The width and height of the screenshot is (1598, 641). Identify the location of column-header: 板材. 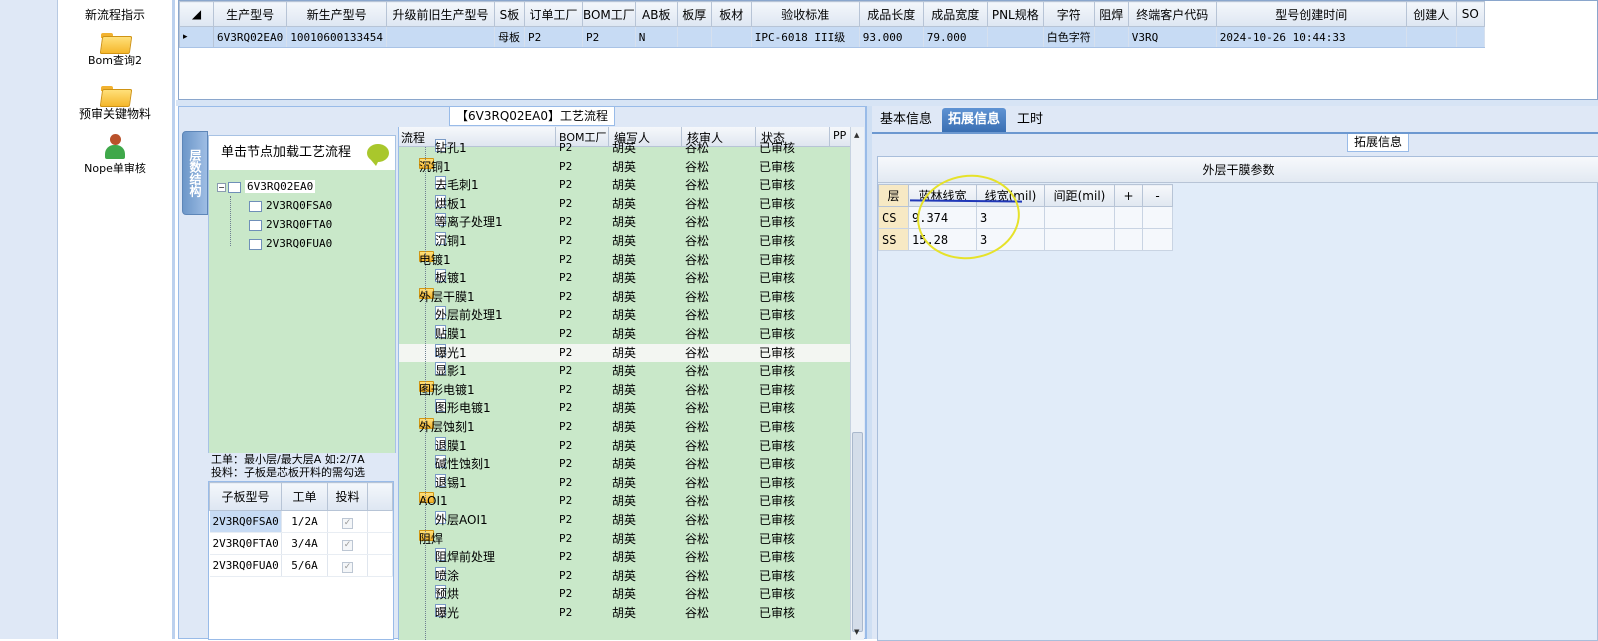
(731, 14).